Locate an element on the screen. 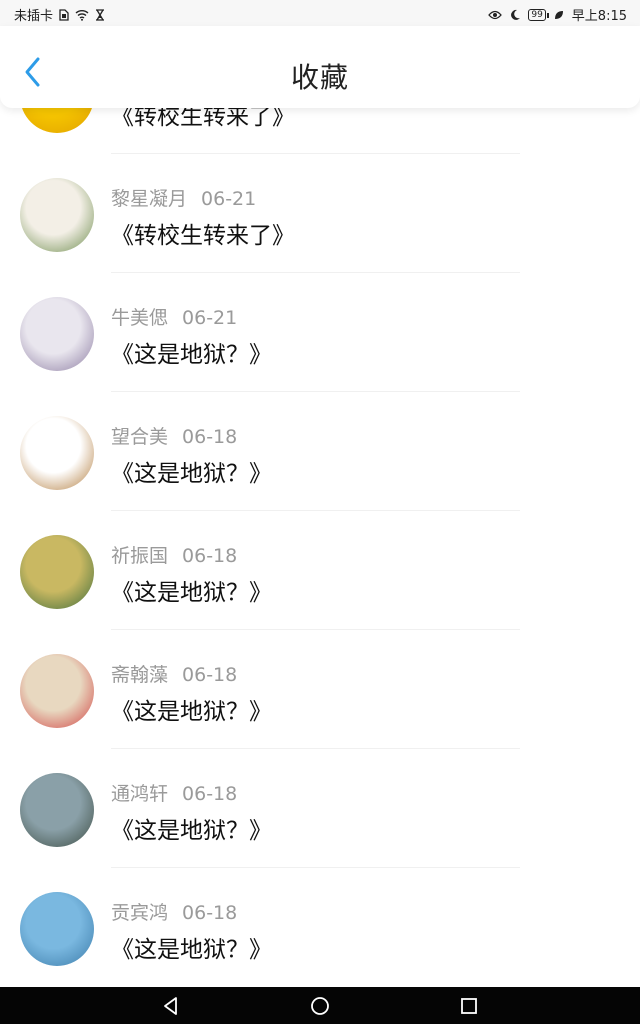 Image resolution: width=640 pixels, height=1024 pixels. divider is located at coordinates (315, 867).